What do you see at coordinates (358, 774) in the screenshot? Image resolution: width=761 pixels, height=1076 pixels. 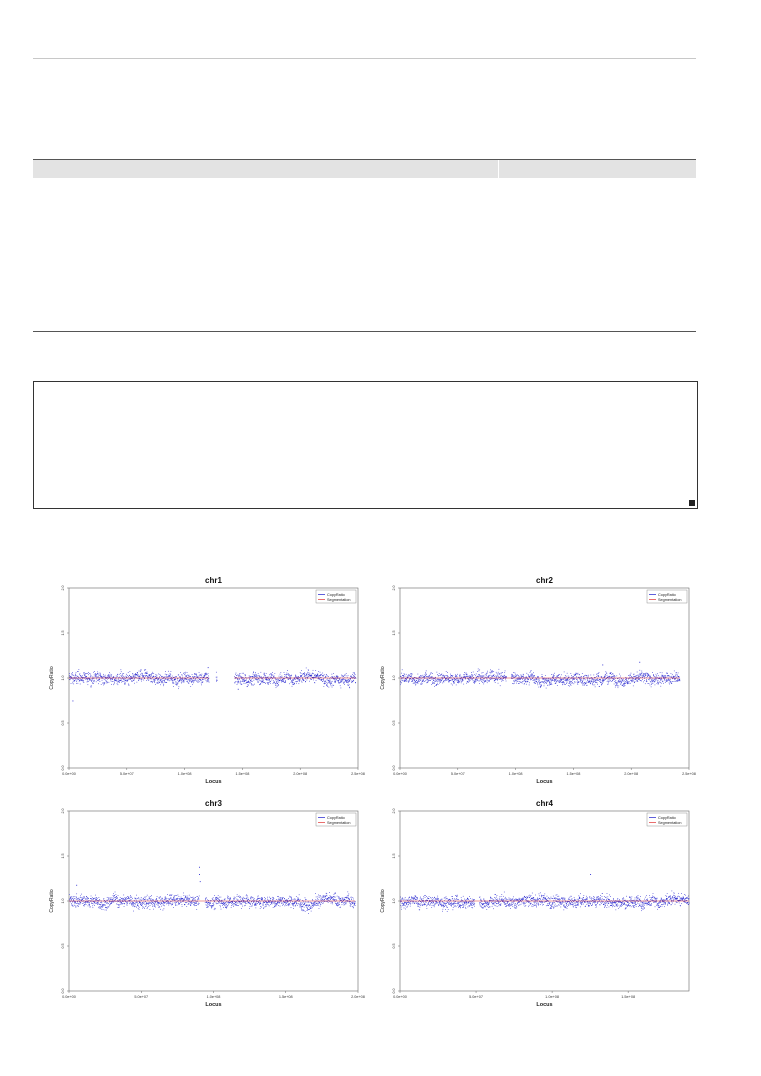 I see `x-tick-label: 2.5e+08` at bounding box center [358, 774].